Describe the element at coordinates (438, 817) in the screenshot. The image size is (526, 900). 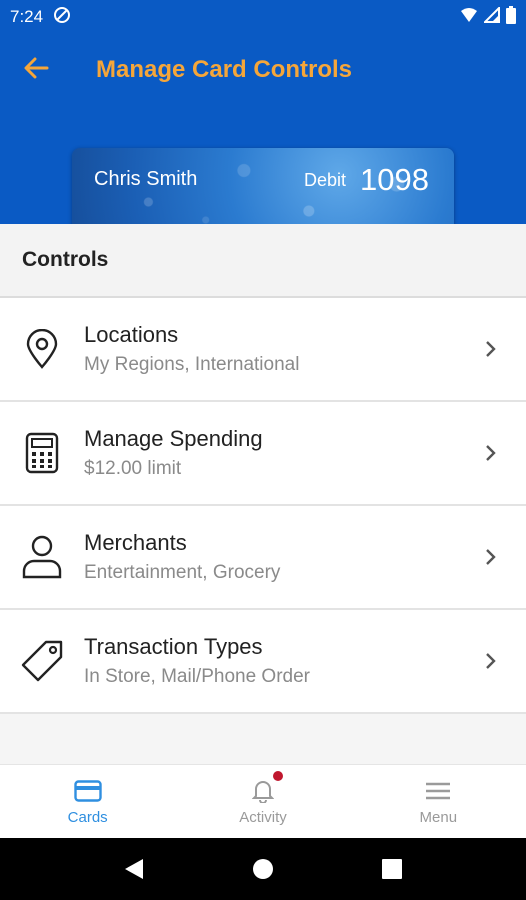
I see `nav-label: Menu` at that location.